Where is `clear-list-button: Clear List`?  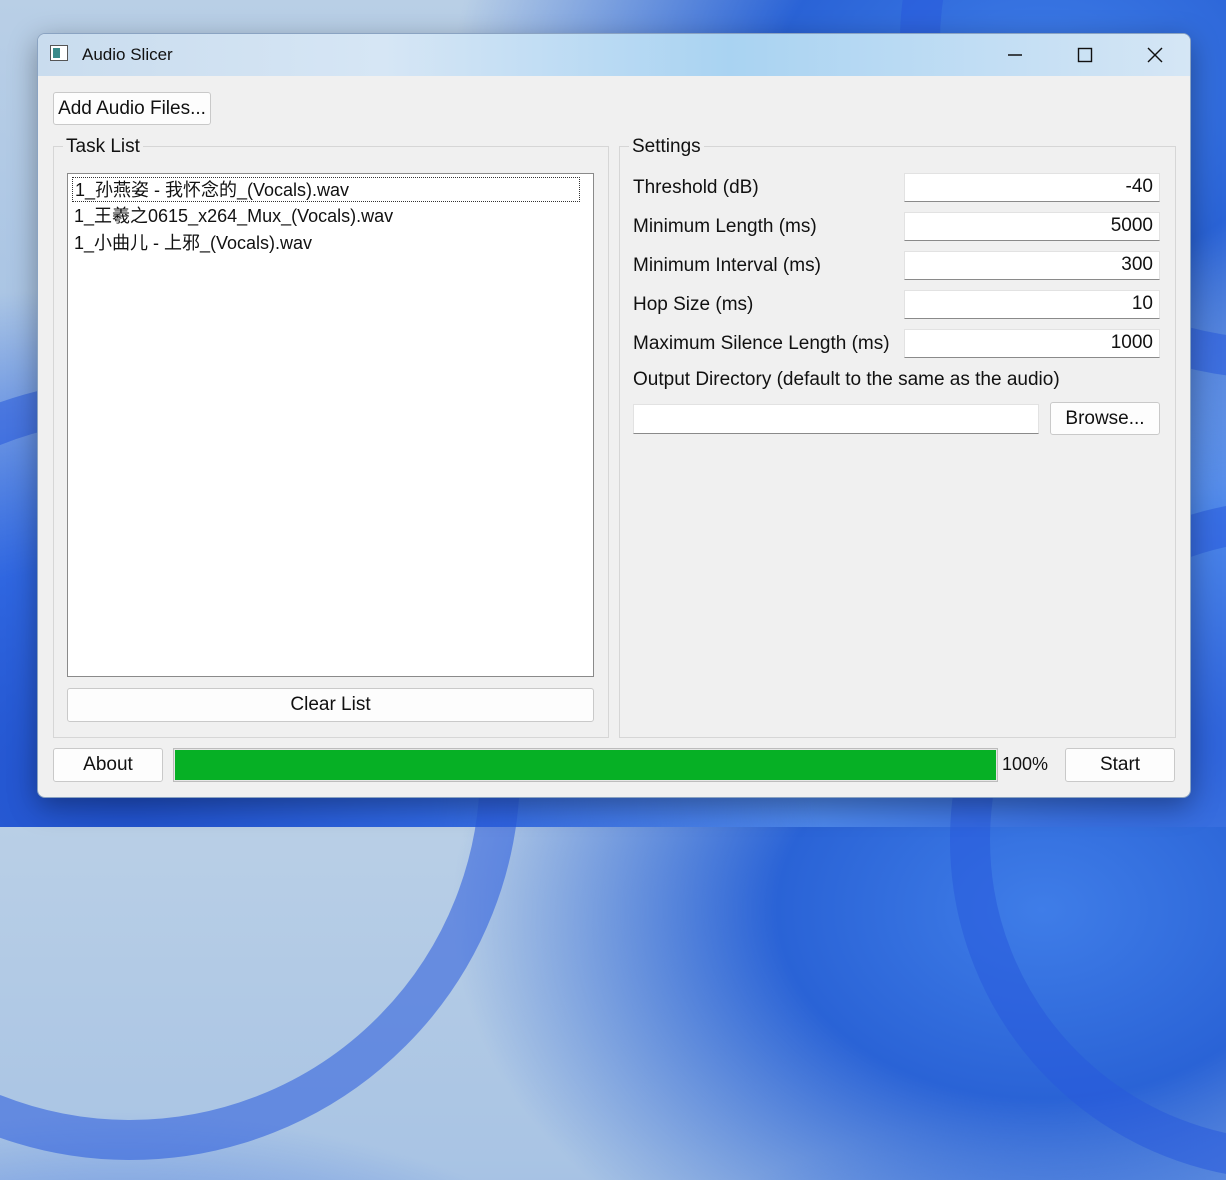 clear-list-button: Clear List is located at coordinates (330, 705).